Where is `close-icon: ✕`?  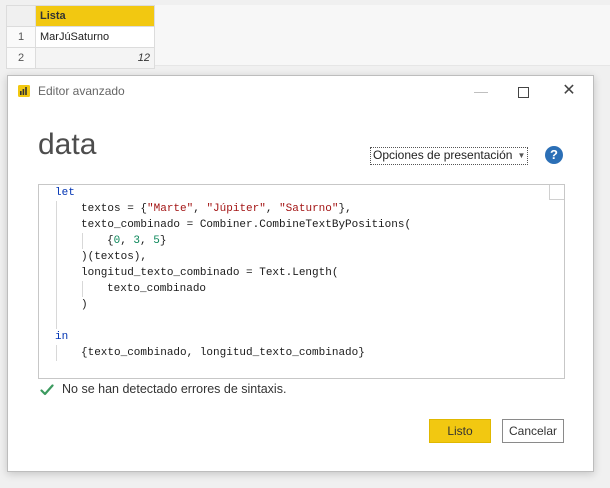 close-icon: ✕ is located at coordinates (569, 90).